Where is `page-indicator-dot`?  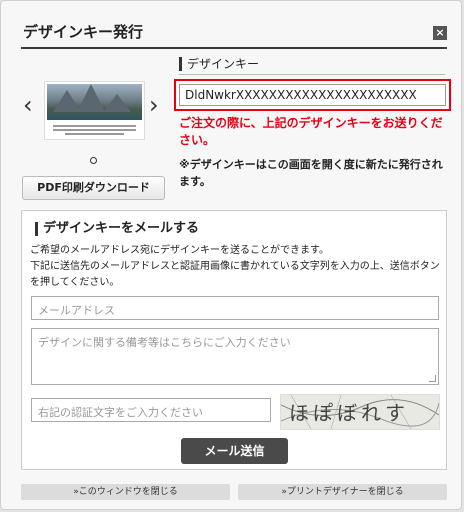
page-indicator-dot is located at coordinates (93, 160).